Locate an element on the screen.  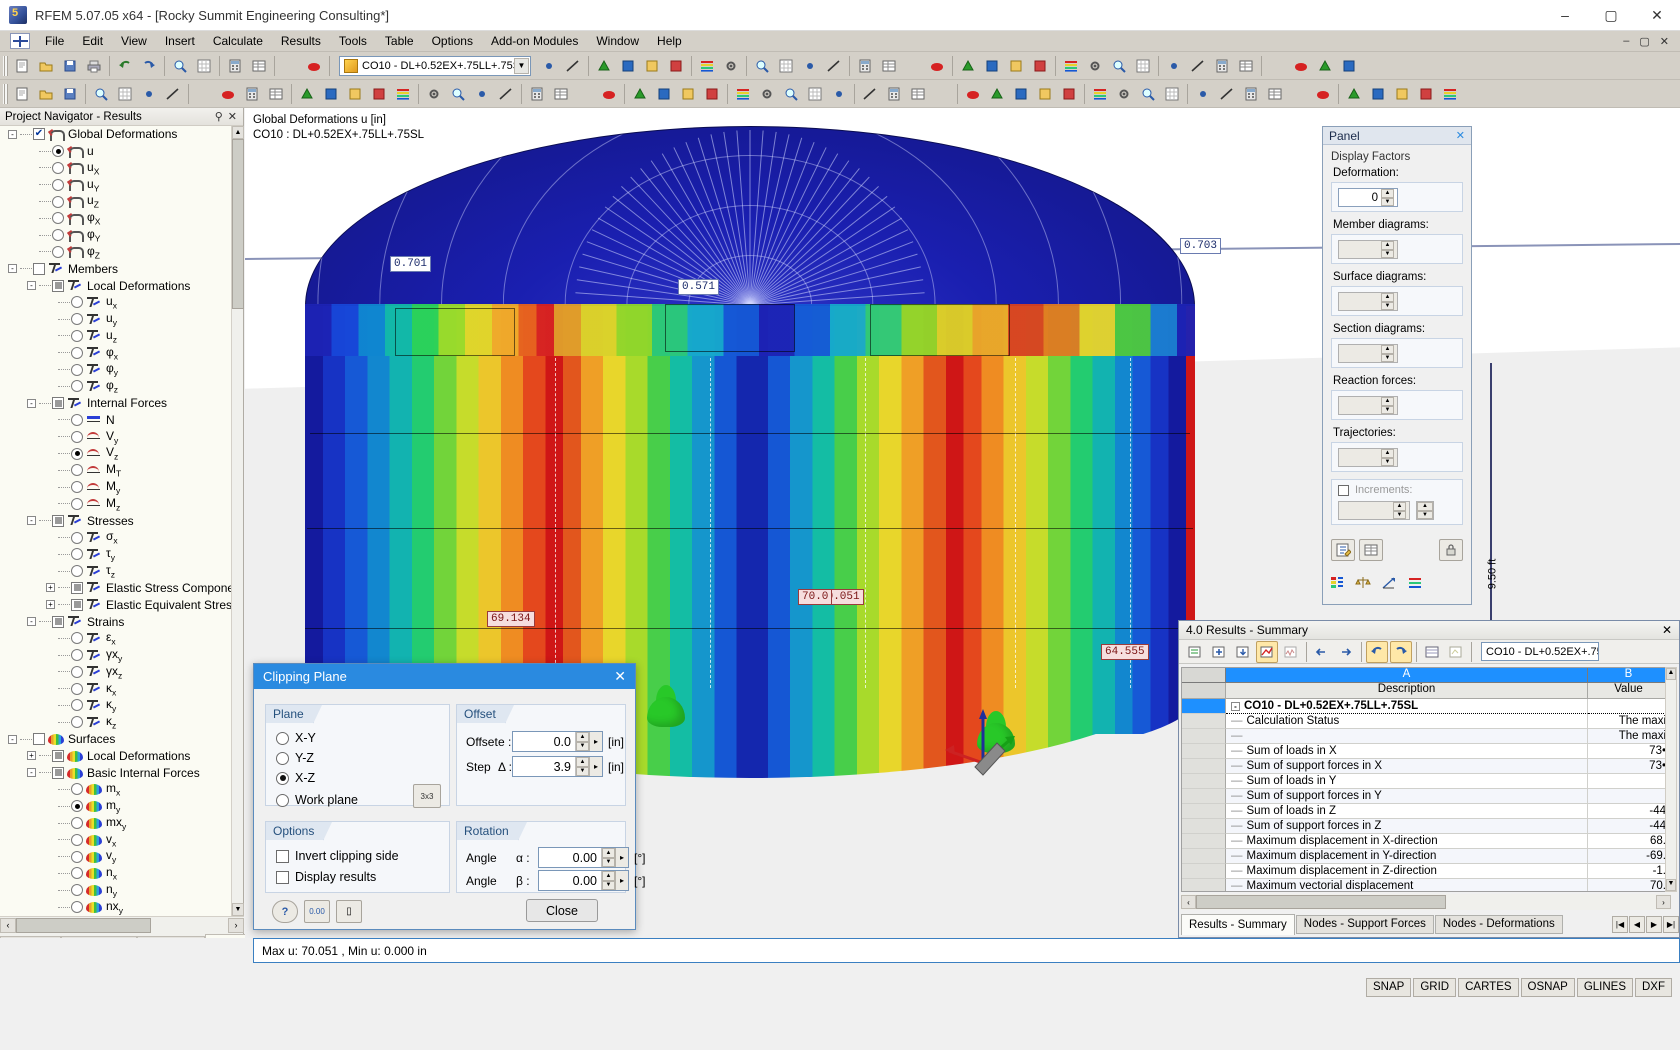
pick-plane-button: 3x3 is located at coordinates (427, 796).